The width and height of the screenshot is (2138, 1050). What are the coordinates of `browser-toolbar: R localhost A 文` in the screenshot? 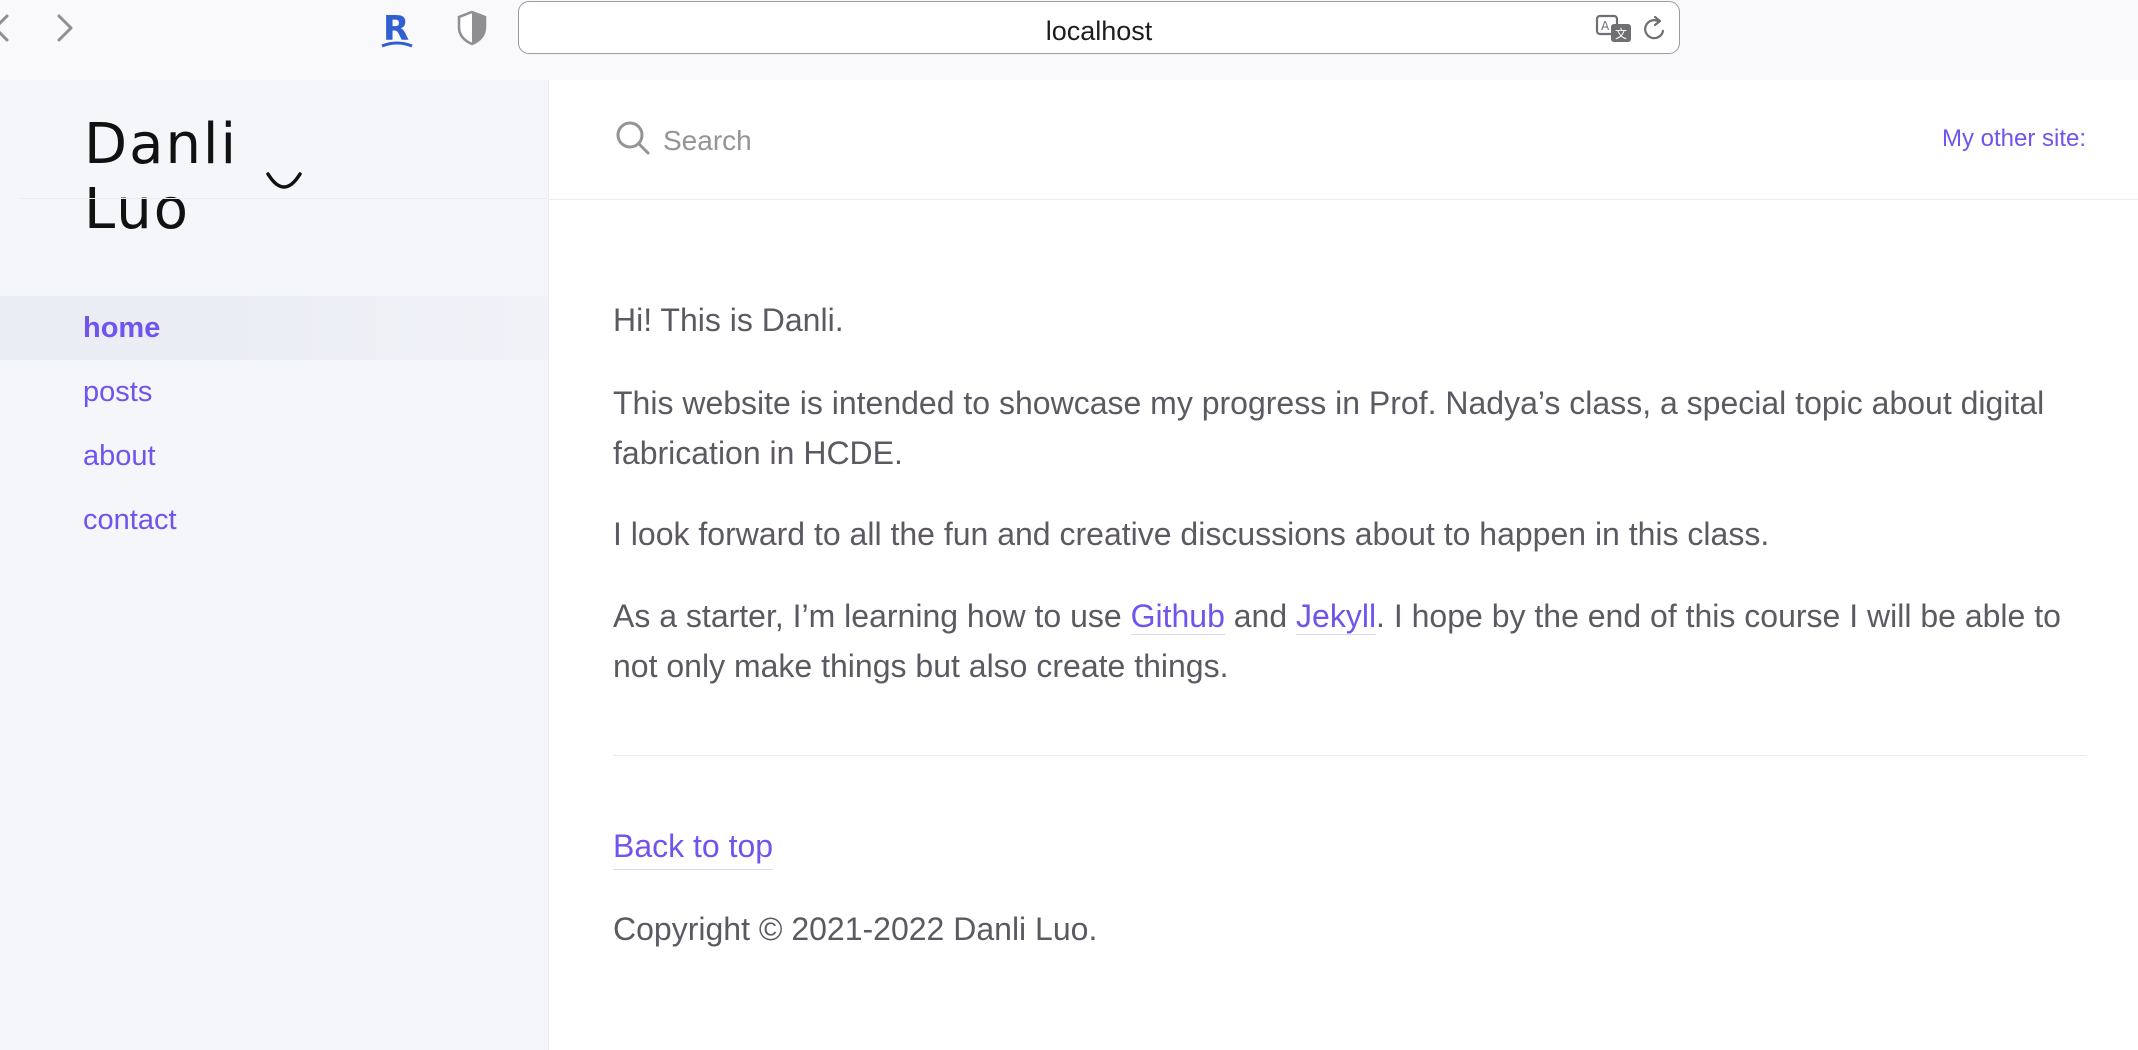 It's located at (1069, 40).